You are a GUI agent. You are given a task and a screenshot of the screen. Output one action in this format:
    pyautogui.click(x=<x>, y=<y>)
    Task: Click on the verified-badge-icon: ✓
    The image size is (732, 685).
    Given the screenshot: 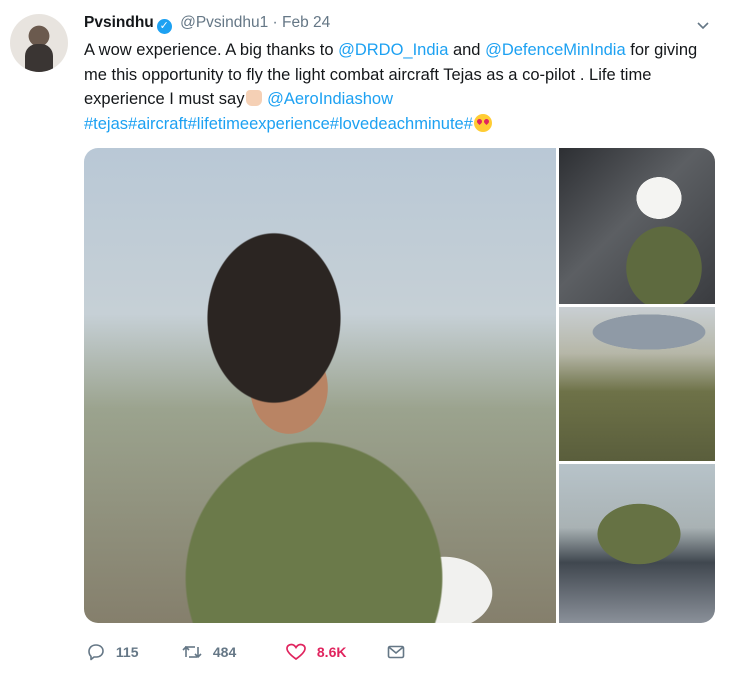 What is the action you would take?
    pyautogui.click(x=164, y=26)
    